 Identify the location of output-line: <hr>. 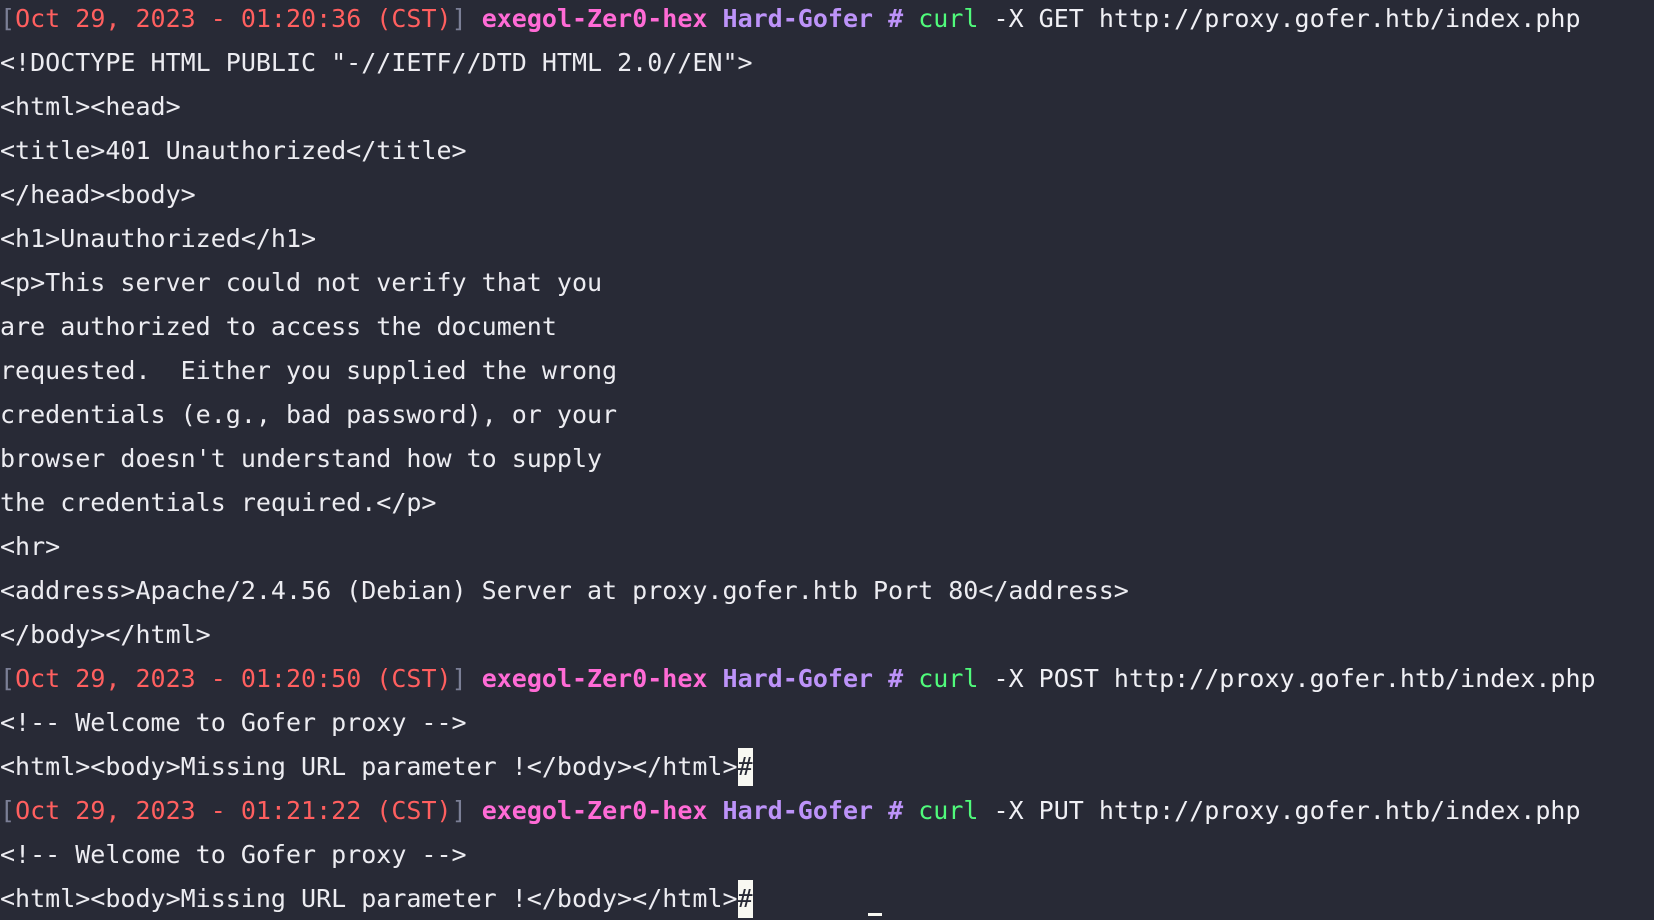
(30, 546).